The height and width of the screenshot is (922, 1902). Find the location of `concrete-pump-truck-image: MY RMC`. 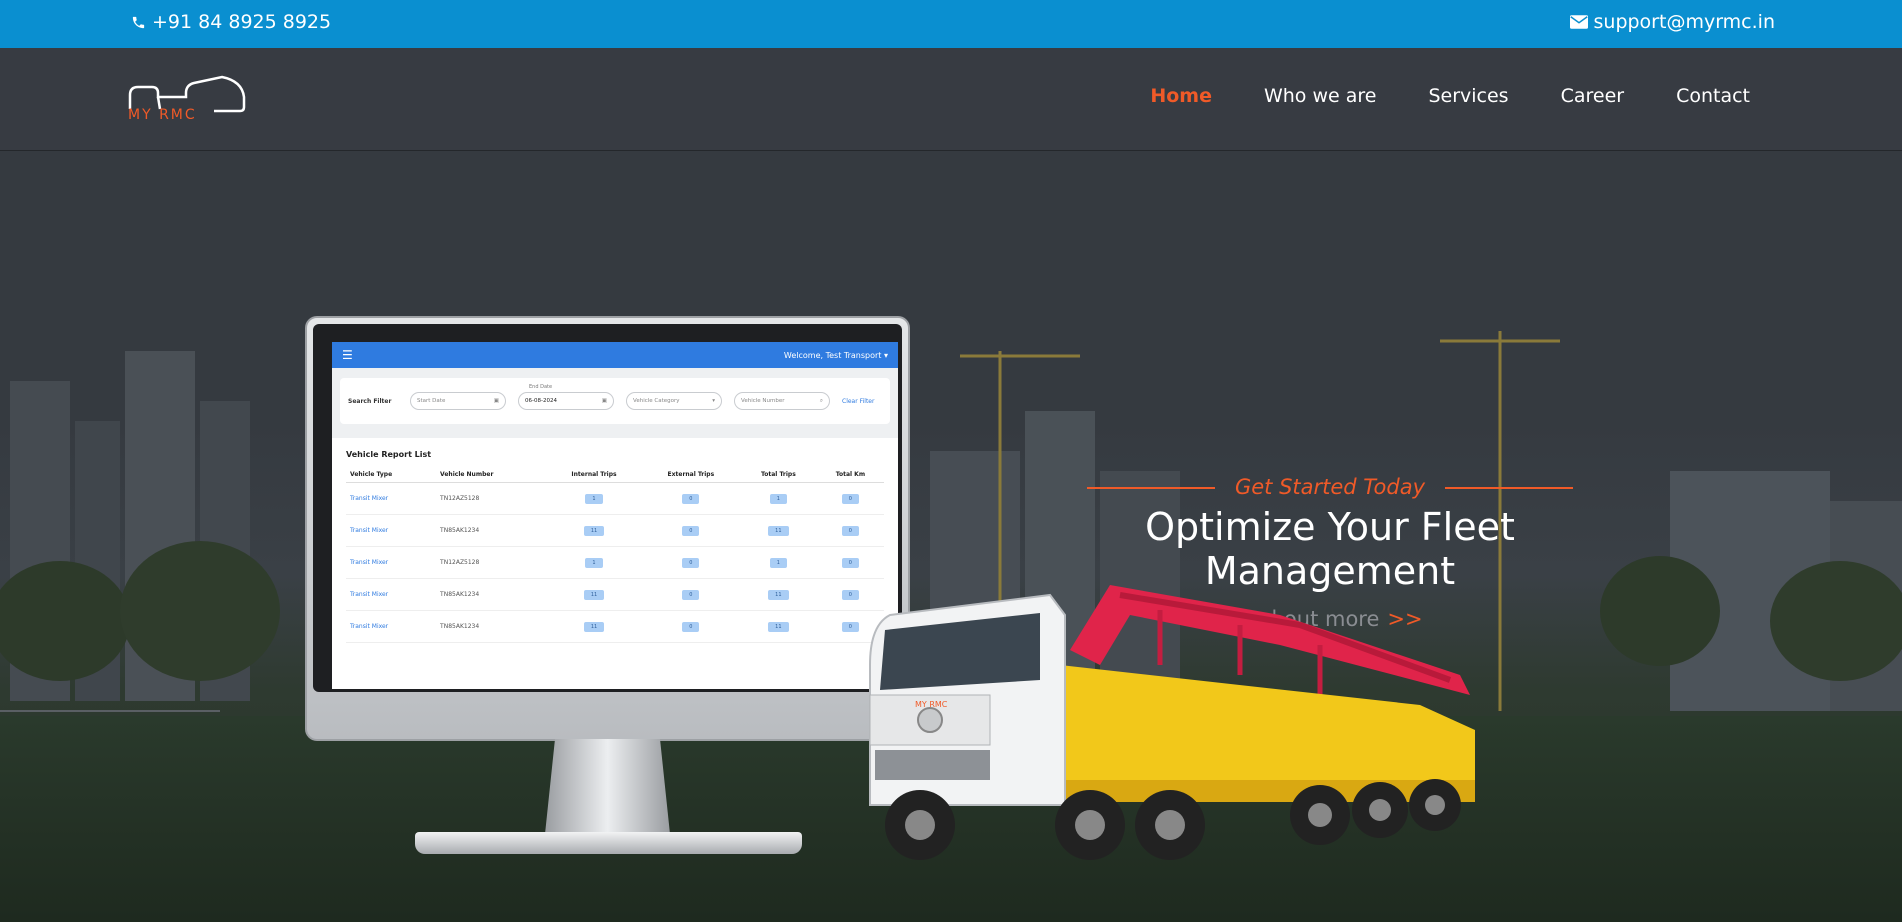

concrete-pump-truck-image: MY RMC is located at coordinates (1172, 722).